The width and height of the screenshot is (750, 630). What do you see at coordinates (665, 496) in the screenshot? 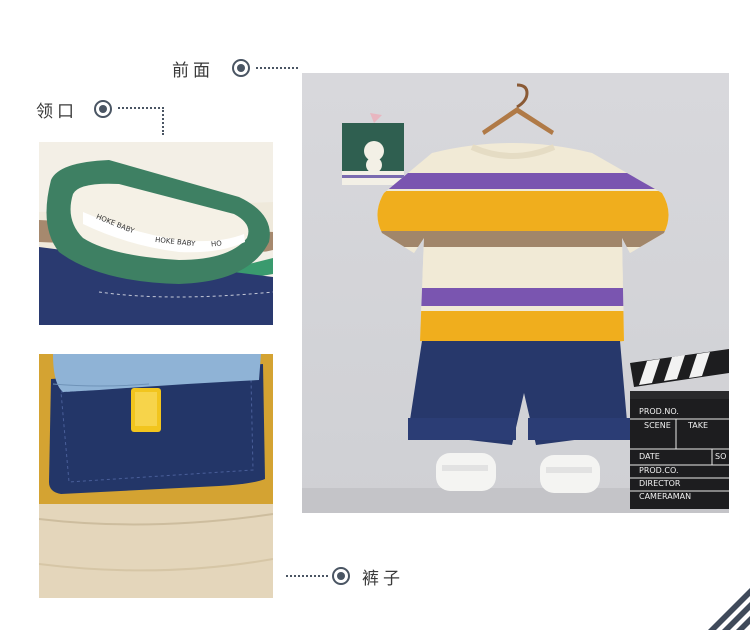
I see `clapper-cameraman: CAMERAMAN` at bounding box center [665, 496].